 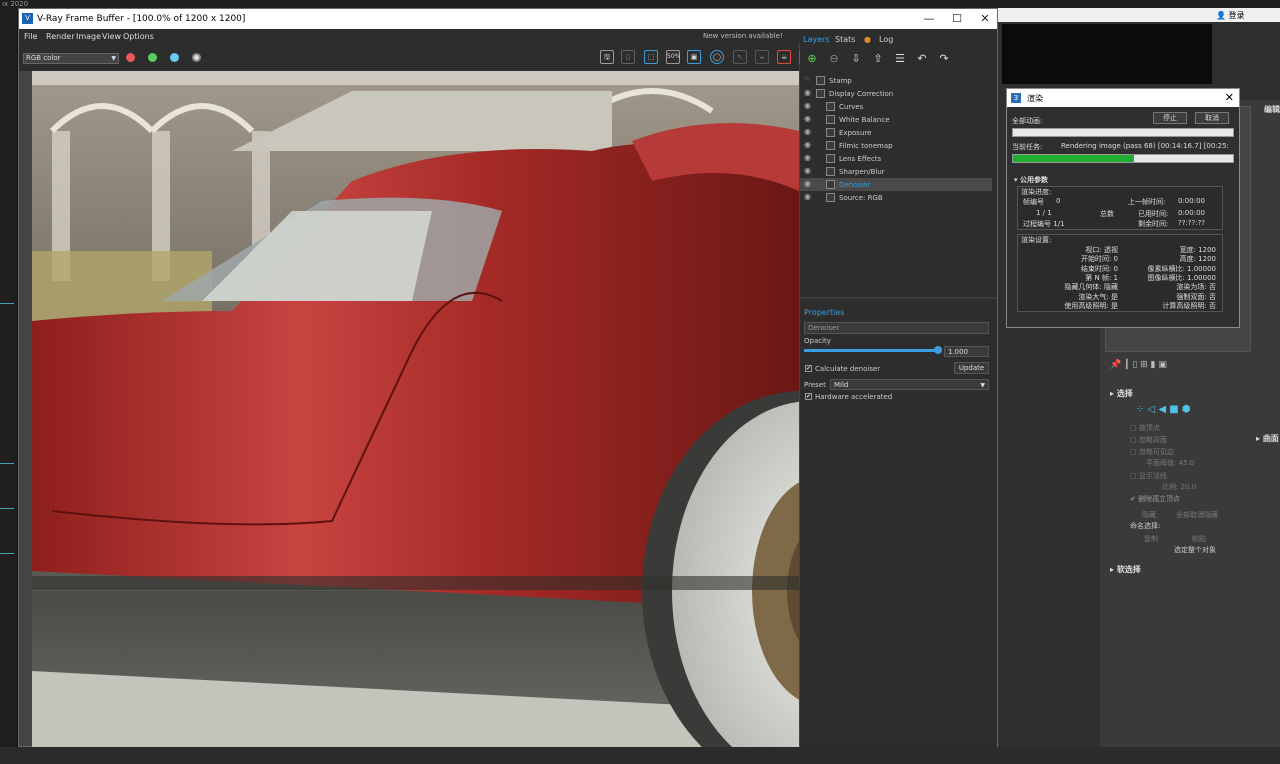 What do you see at coordinates (88, 36) in the screenshot?
I see `menu-image: Image` at bounding box center [88, 36].